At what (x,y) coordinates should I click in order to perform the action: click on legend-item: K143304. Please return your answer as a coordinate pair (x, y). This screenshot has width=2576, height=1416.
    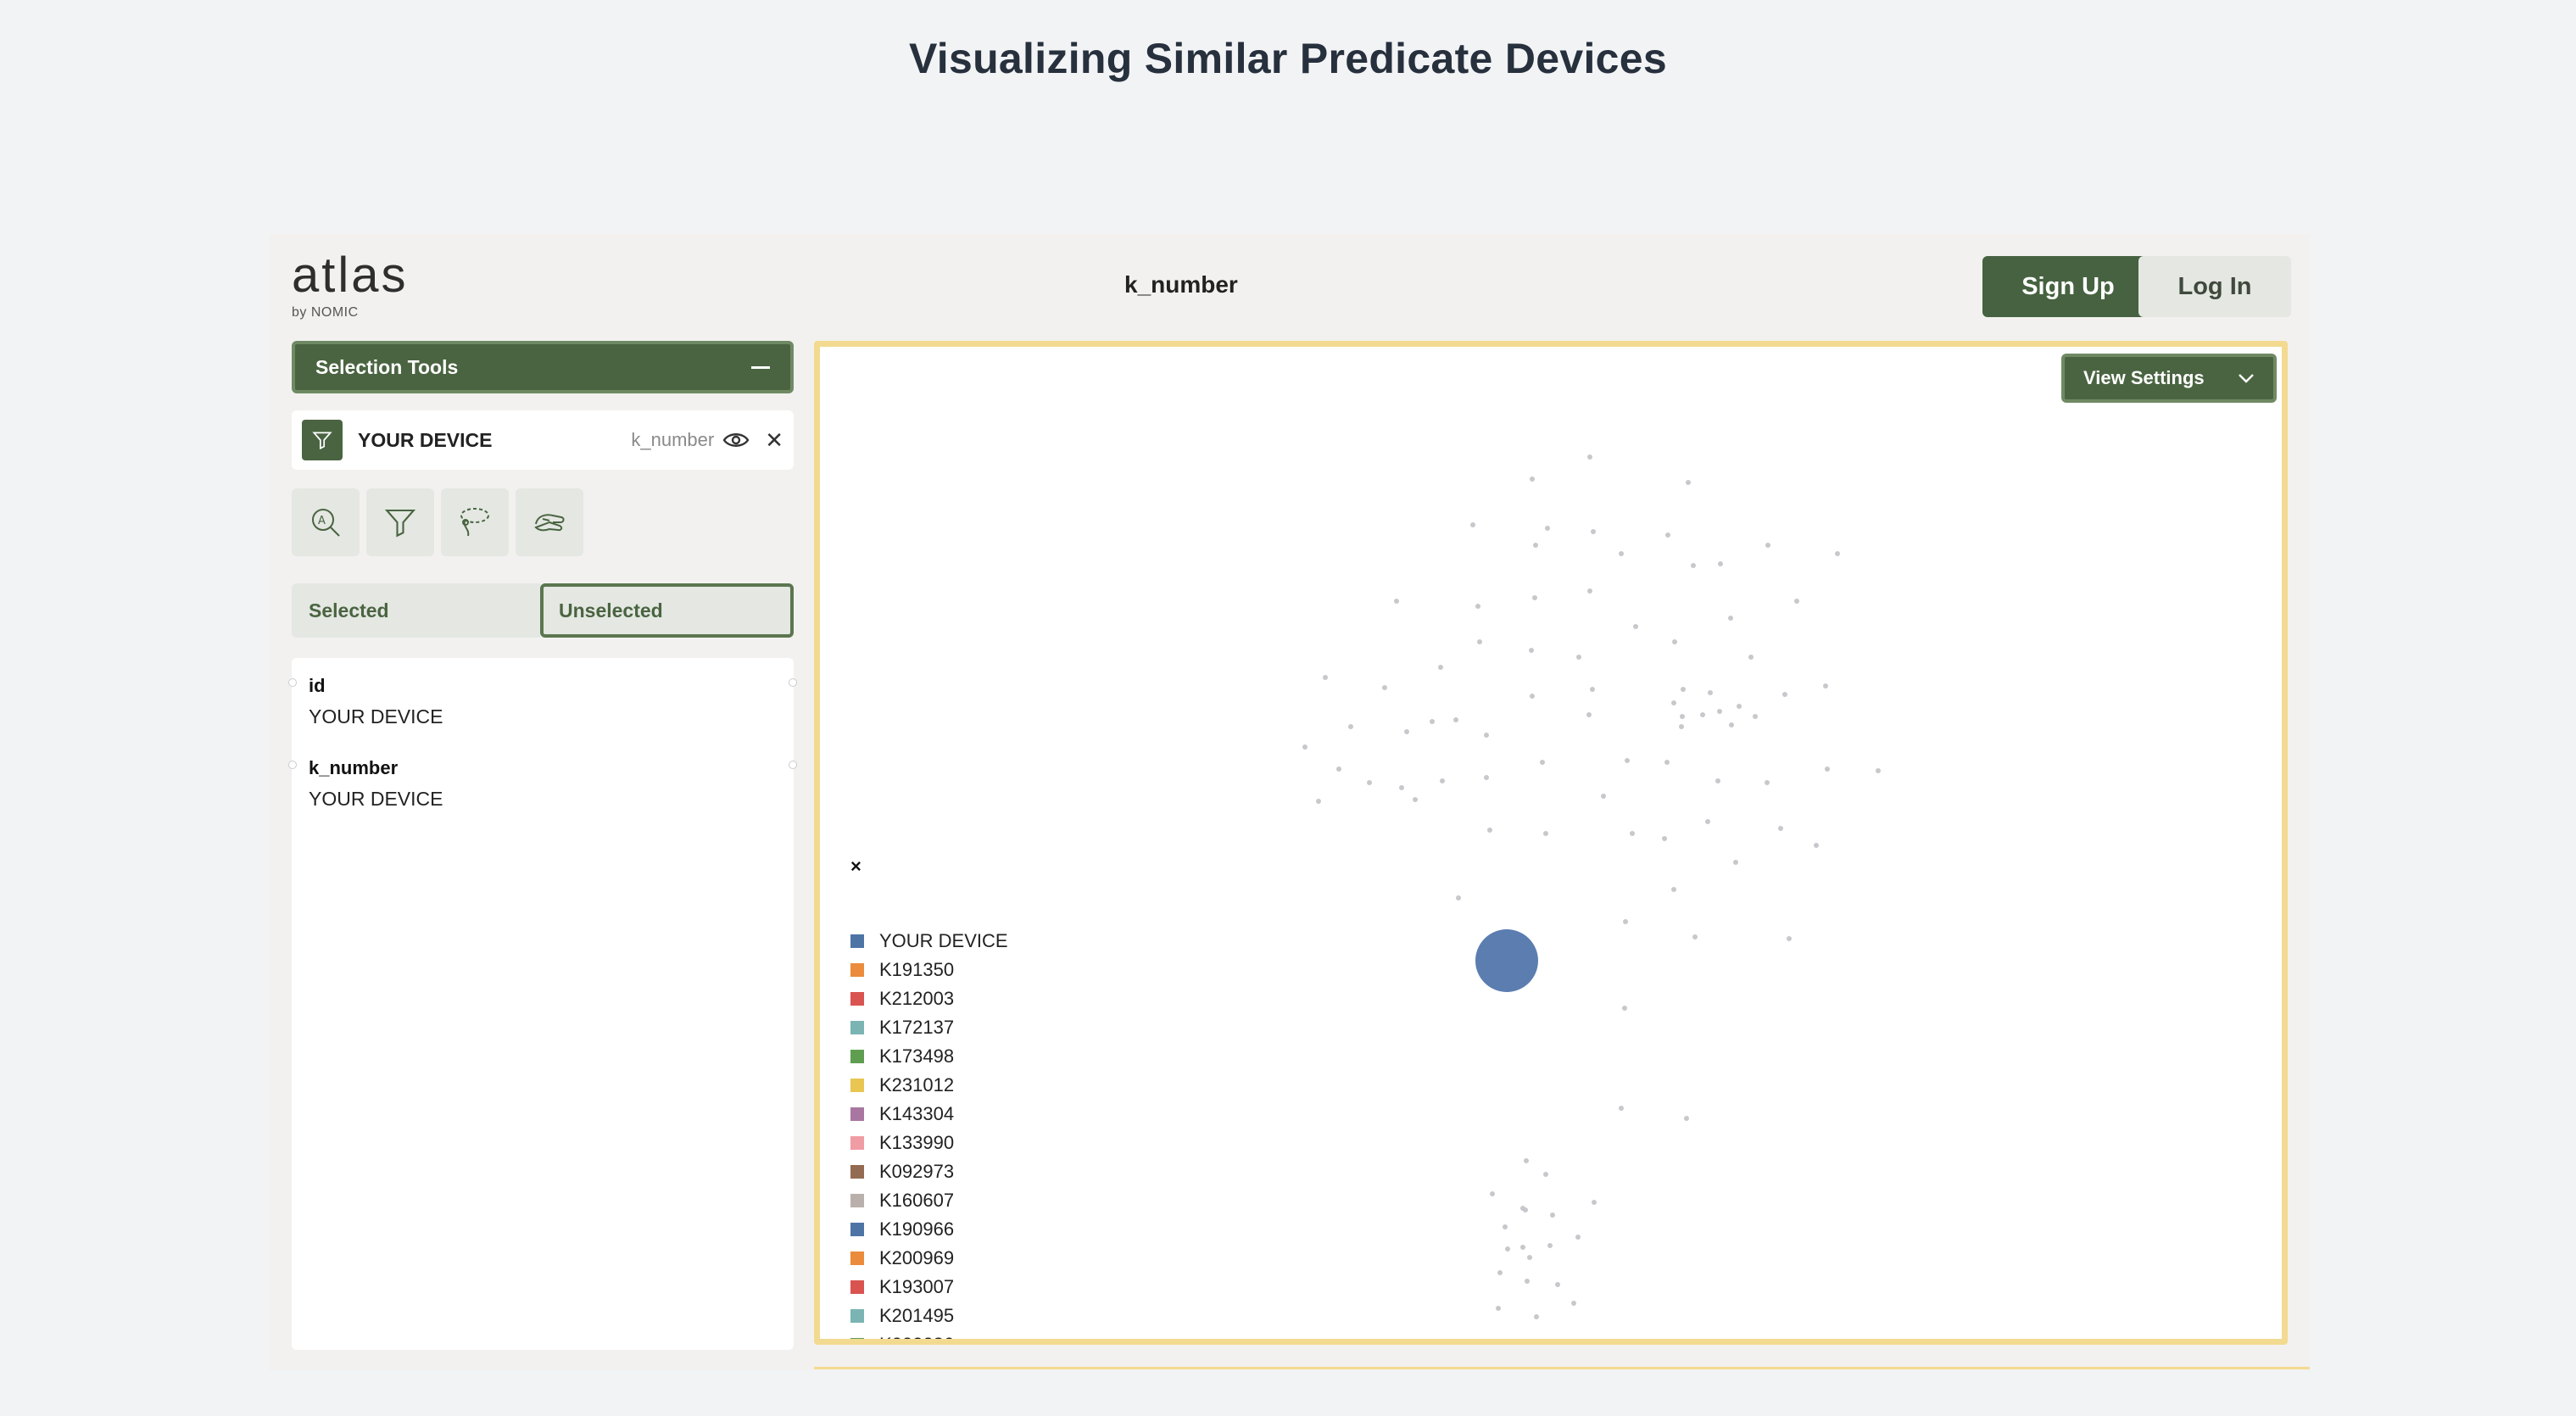
    Looking at the image, I should click on (929, 1114).